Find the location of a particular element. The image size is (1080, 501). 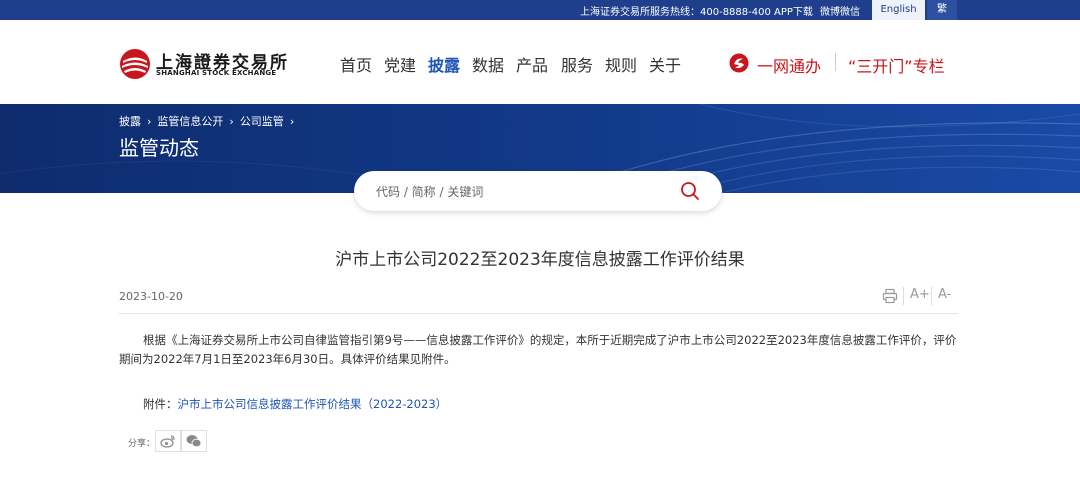

header-divider is located at coordinates (835, 62).